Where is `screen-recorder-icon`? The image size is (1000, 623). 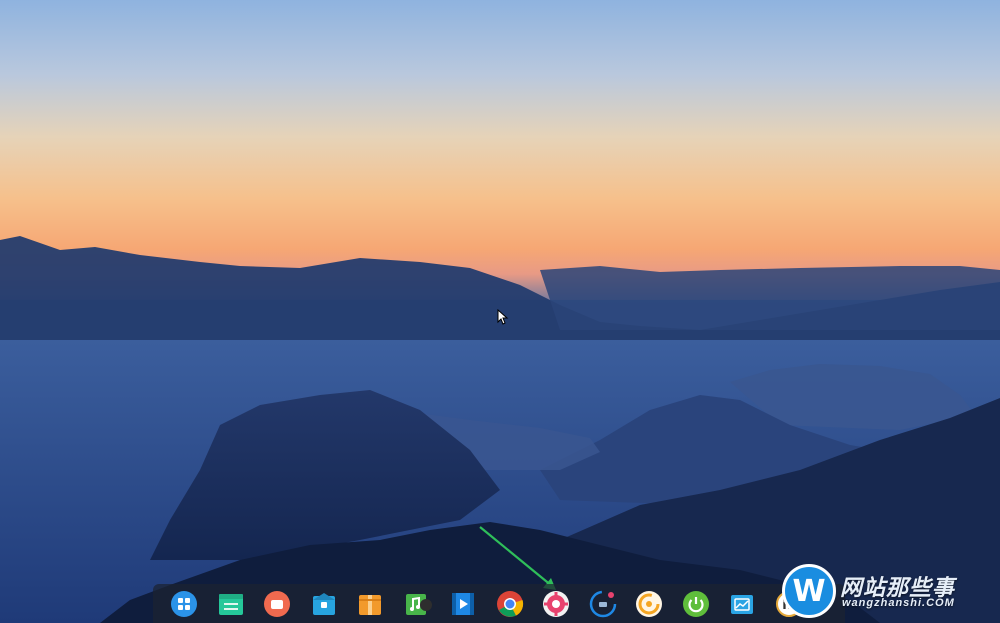 screen-recorder-icon is located at coordinates (277, 603).